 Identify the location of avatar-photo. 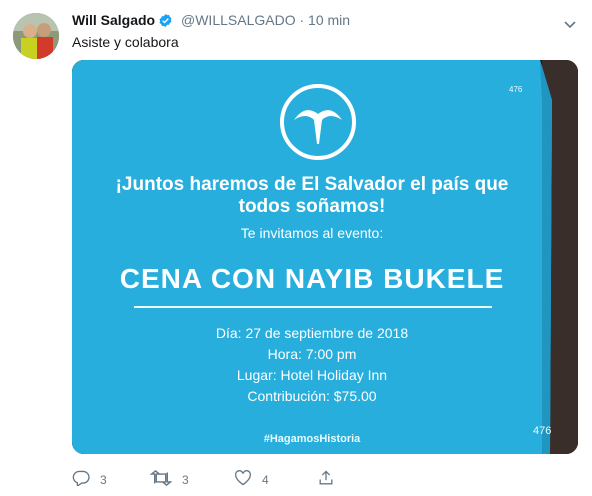
(36, 36).